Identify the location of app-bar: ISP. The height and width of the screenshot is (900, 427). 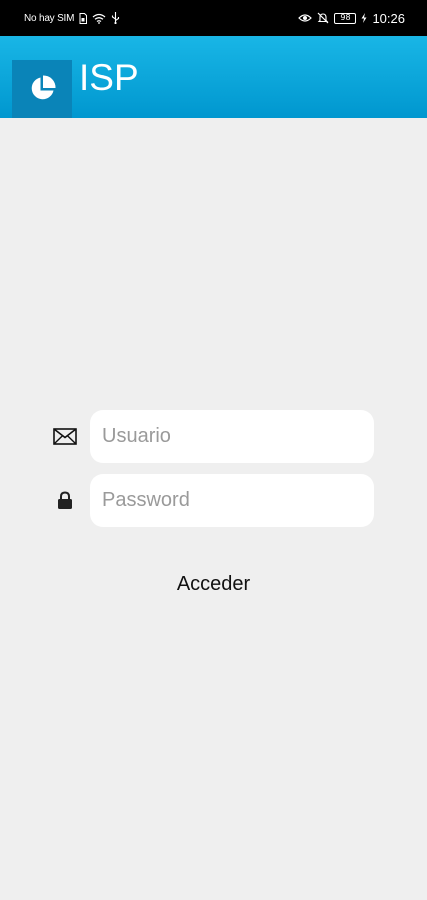
(213, 77).